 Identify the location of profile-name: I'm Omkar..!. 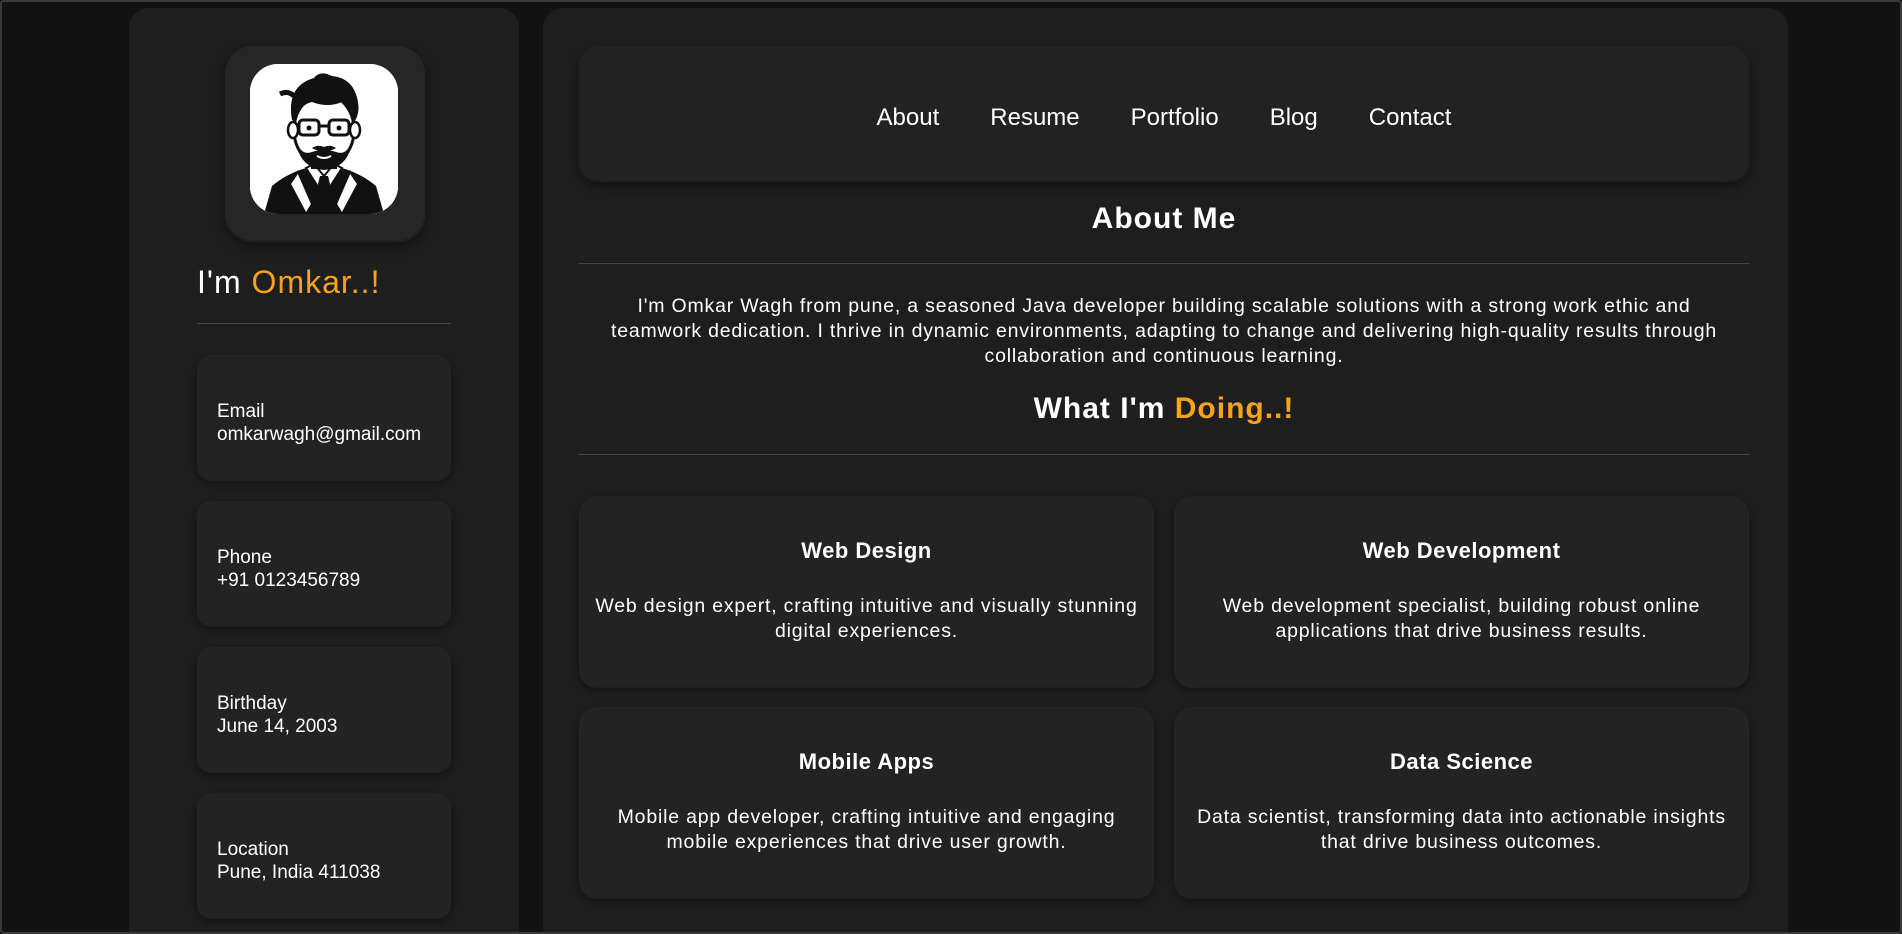
(288, 282).